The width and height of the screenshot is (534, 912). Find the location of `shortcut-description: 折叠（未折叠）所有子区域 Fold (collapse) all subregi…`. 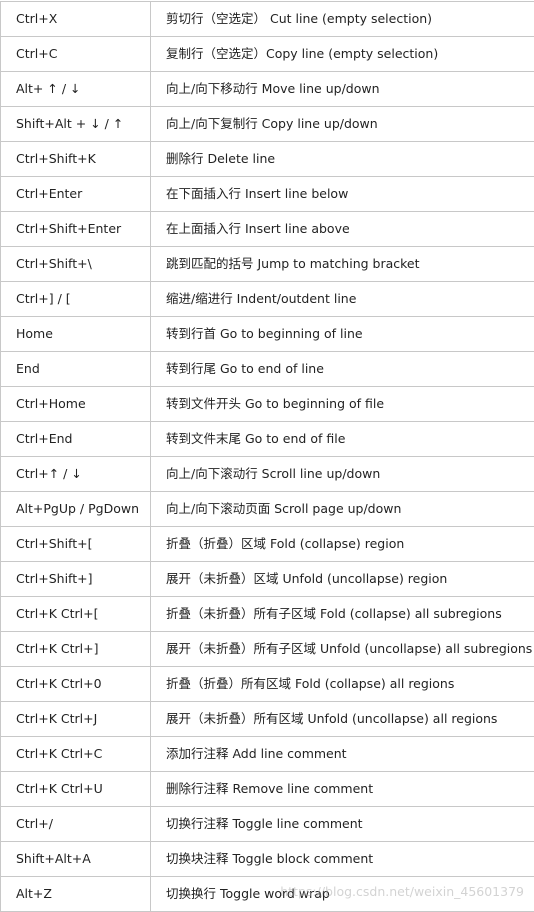

shortcut-description: 折叠（未折叠）所有子区域 Fold (collapse) all subregi… is located at coordinates (342, 614).